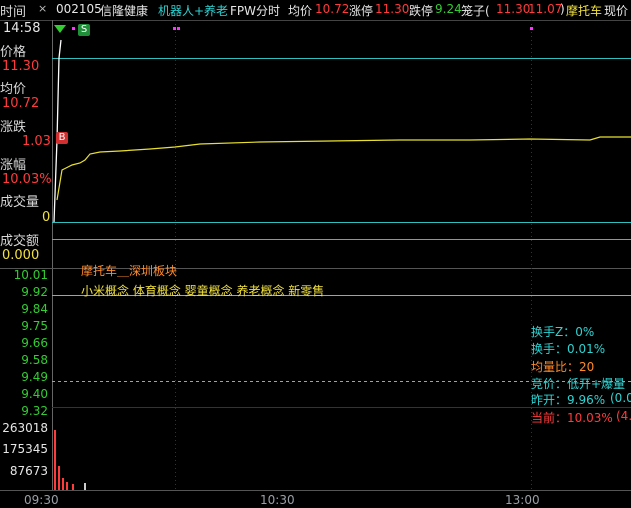  I want to click on current-change-stat: 当前：10.03%, so click(572, 418).